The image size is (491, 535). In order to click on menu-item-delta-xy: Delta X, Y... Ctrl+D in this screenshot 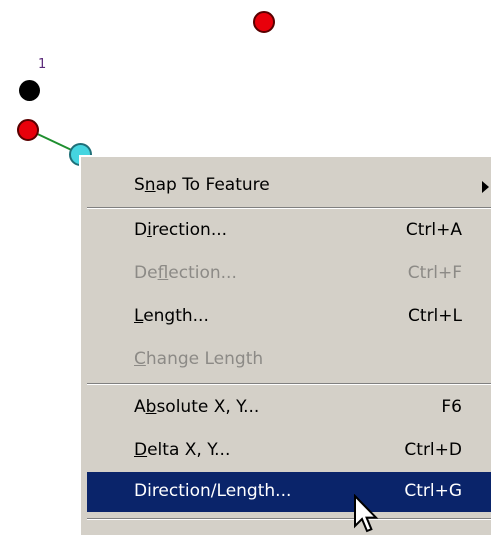, I will do `click(289, 451)`.